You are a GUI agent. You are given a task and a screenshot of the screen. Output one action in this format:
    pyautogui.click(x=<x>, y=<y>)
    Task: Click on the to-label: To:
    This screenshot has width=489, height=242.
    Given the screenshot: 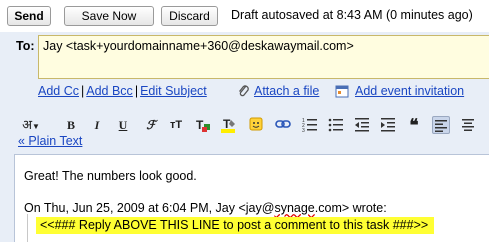 What is the action you would take?
    pyautogui.click(x=25, y=46)
    